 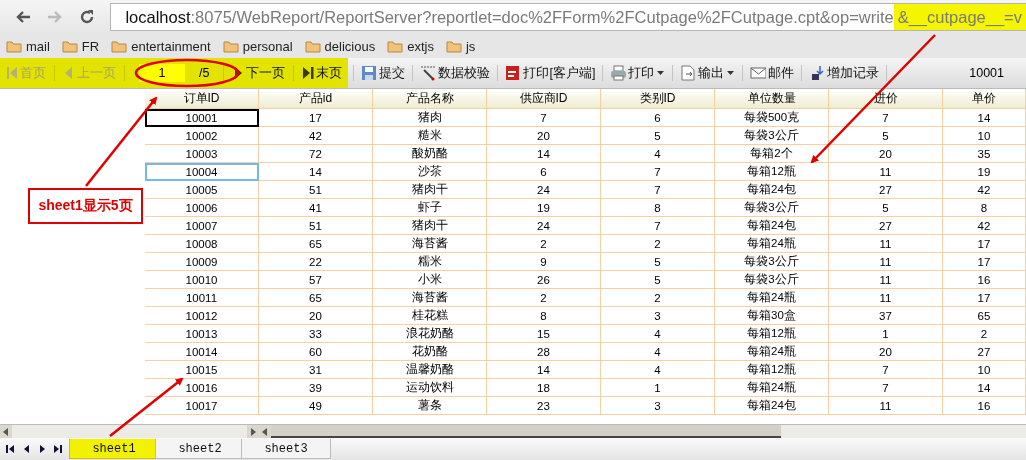 What do you see at coordinates (202, 243) in the screenshot?
I see `table-cell: 10008` at bounding box center [202, 243].